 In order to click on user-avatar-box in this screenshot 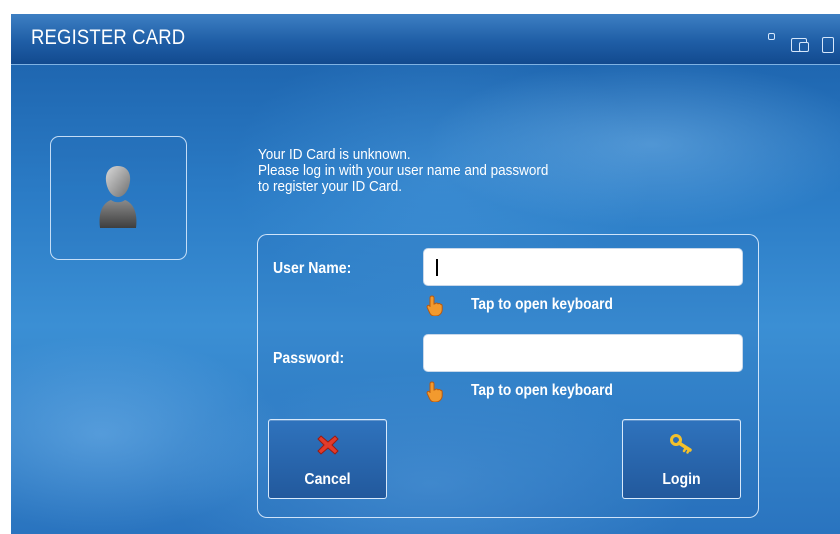, I will do `click(118, 198)`.